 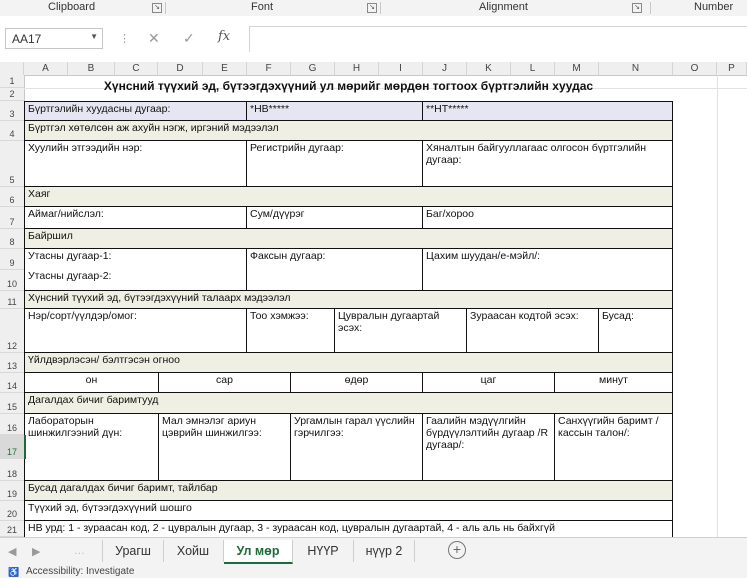 What do you see at coordinates (14, 572) in the screenshot?
I see `accessibility-icon: ♿` at bounding box center [14, 572].